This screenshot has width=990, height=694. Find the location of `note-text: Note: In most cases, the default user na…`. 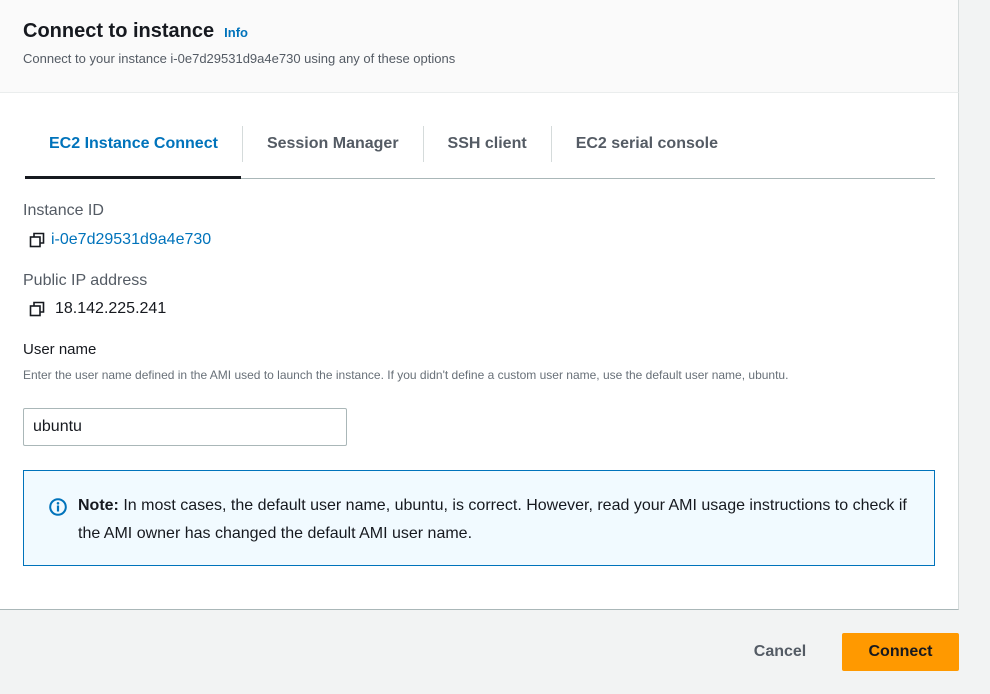

note-text: Note: In most cases, the default user na… is located at coordinates (493, 520).